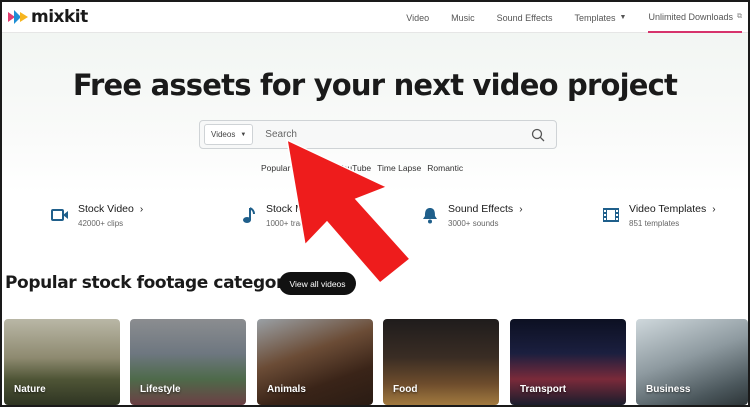  Describe the element at coordinates (690, 16) in the screenshot. I see `nav-unlimited-downloads-label: Unlimited Downloads` at that location.